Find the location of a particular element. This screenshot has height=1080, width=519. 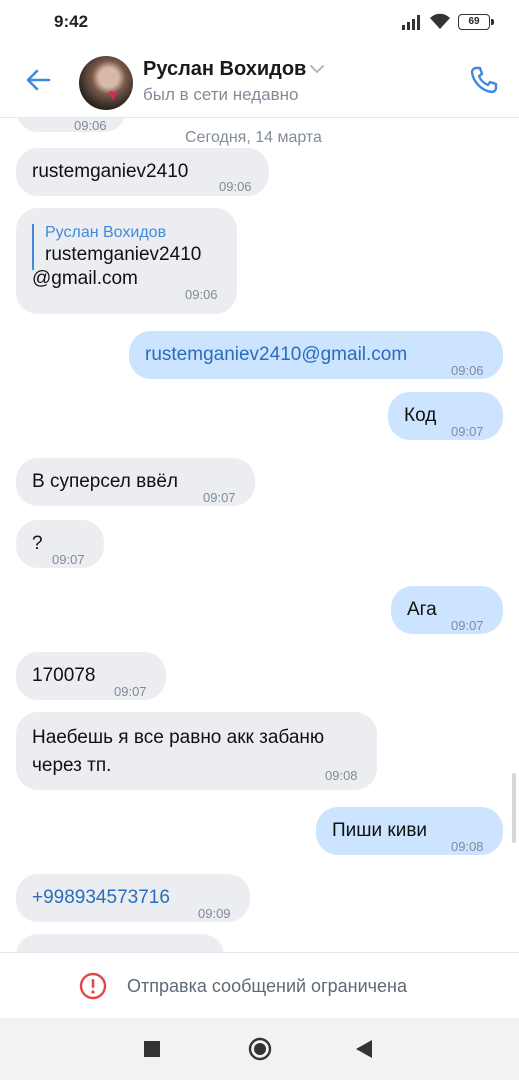

message-text: В суперсел ввёл is located at coordinates (105, 481).